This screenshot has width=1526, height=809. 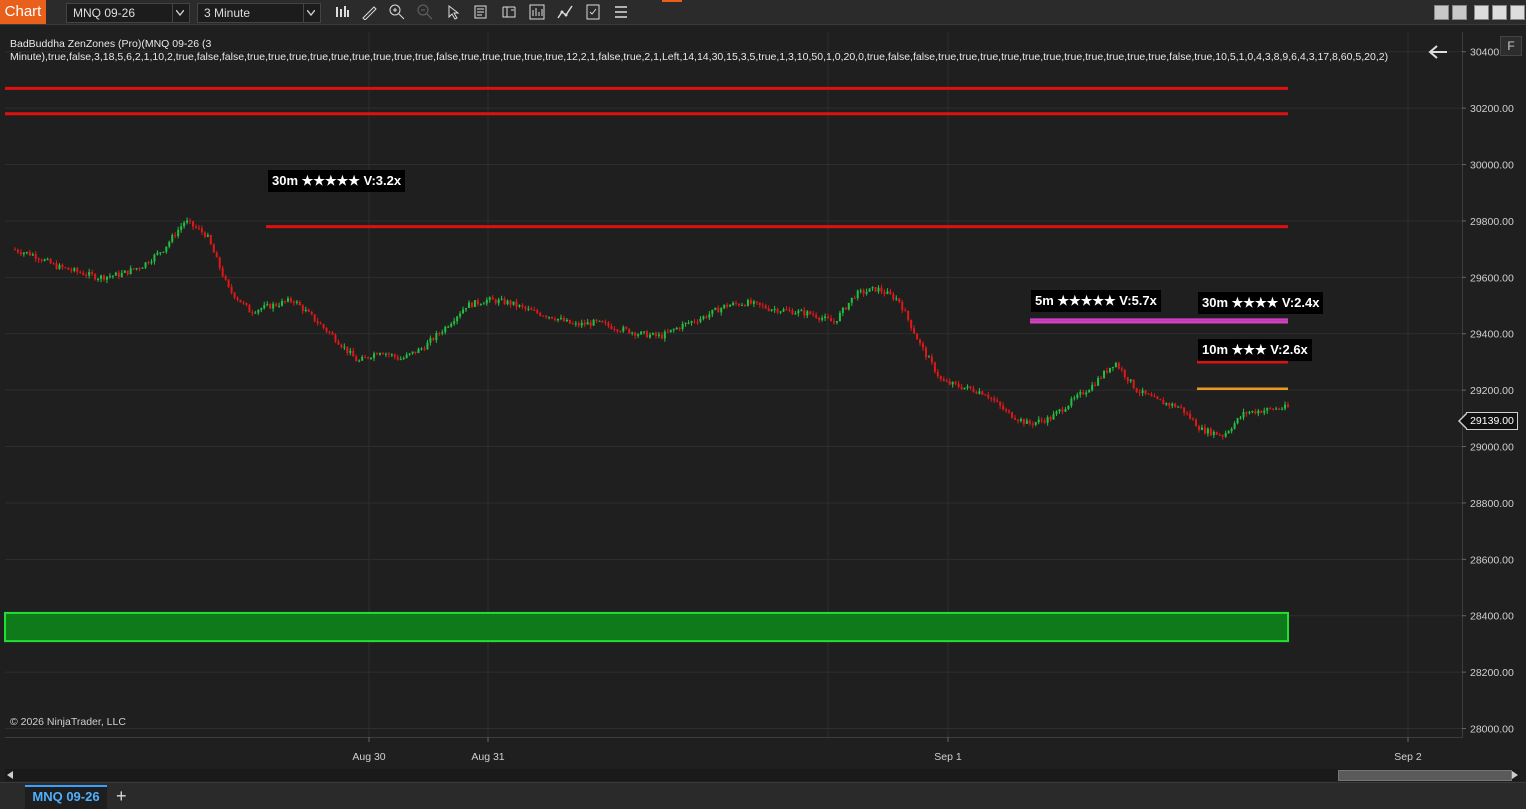 What do you see at coordinates (337, 181) in the screenshot?
I see `zone-label-1: 30m ★★★★★ V:3.2x` at bounding box center [337, 181].